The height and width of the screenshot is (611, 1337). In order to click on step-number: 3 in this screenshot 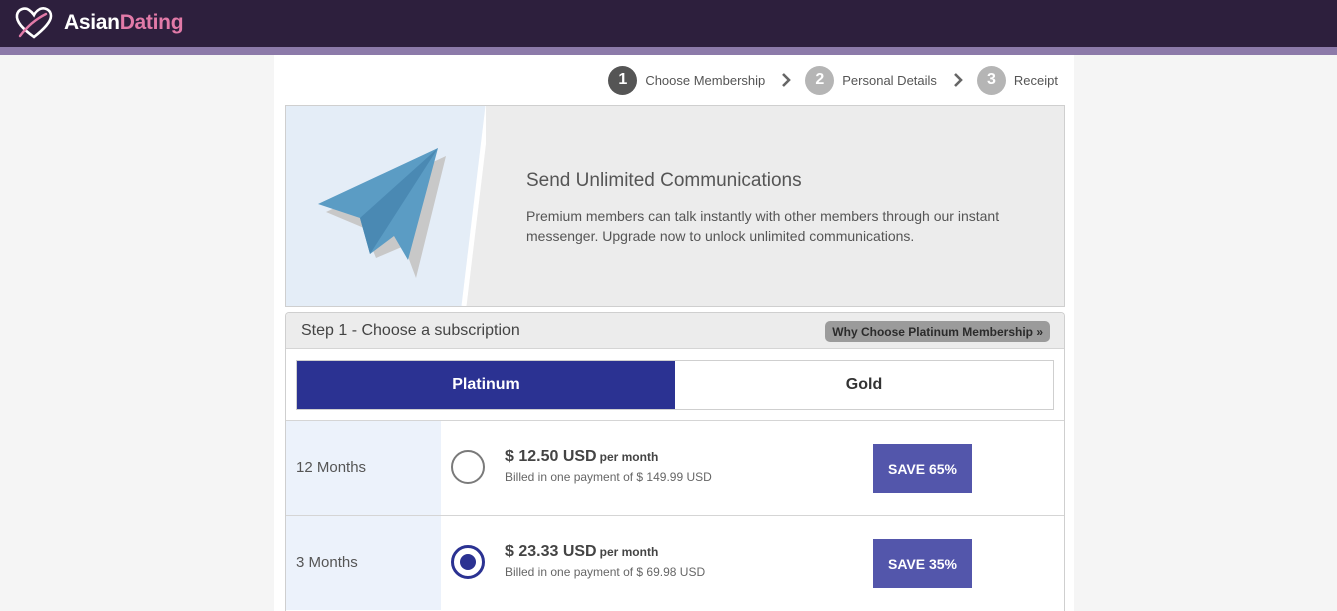, I will do `click(991, 80)`.